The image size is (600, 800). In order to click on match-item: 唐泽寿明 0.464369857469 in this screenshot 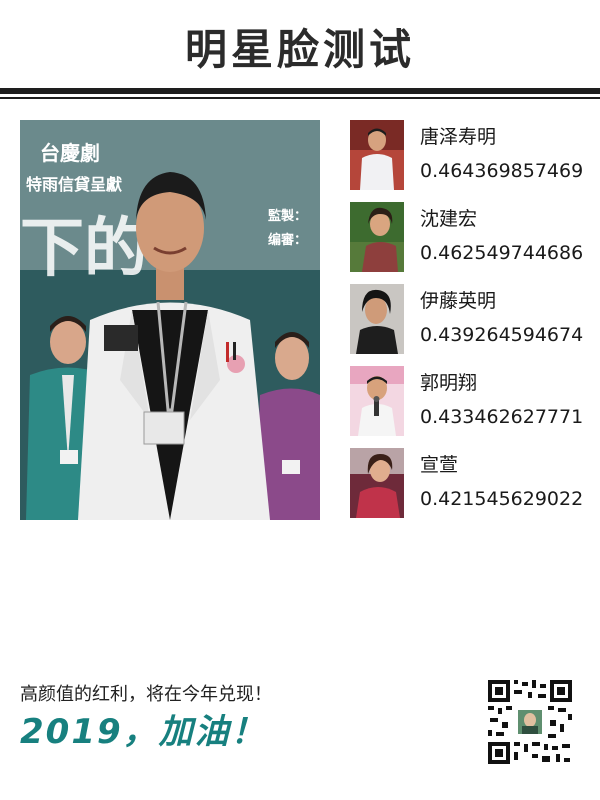, I will do `click(472, 161)`.